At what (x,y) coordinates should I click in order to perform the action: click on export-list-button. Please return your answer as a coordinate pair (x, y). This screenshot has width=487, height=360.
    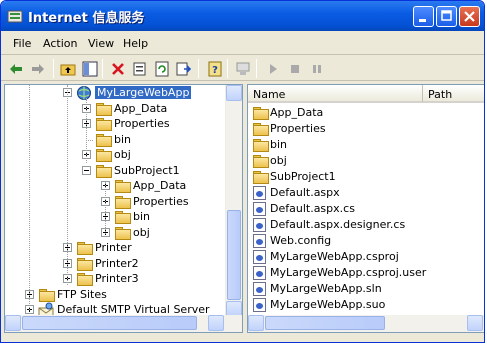
    Looking at the image, I should click on (184, 68).